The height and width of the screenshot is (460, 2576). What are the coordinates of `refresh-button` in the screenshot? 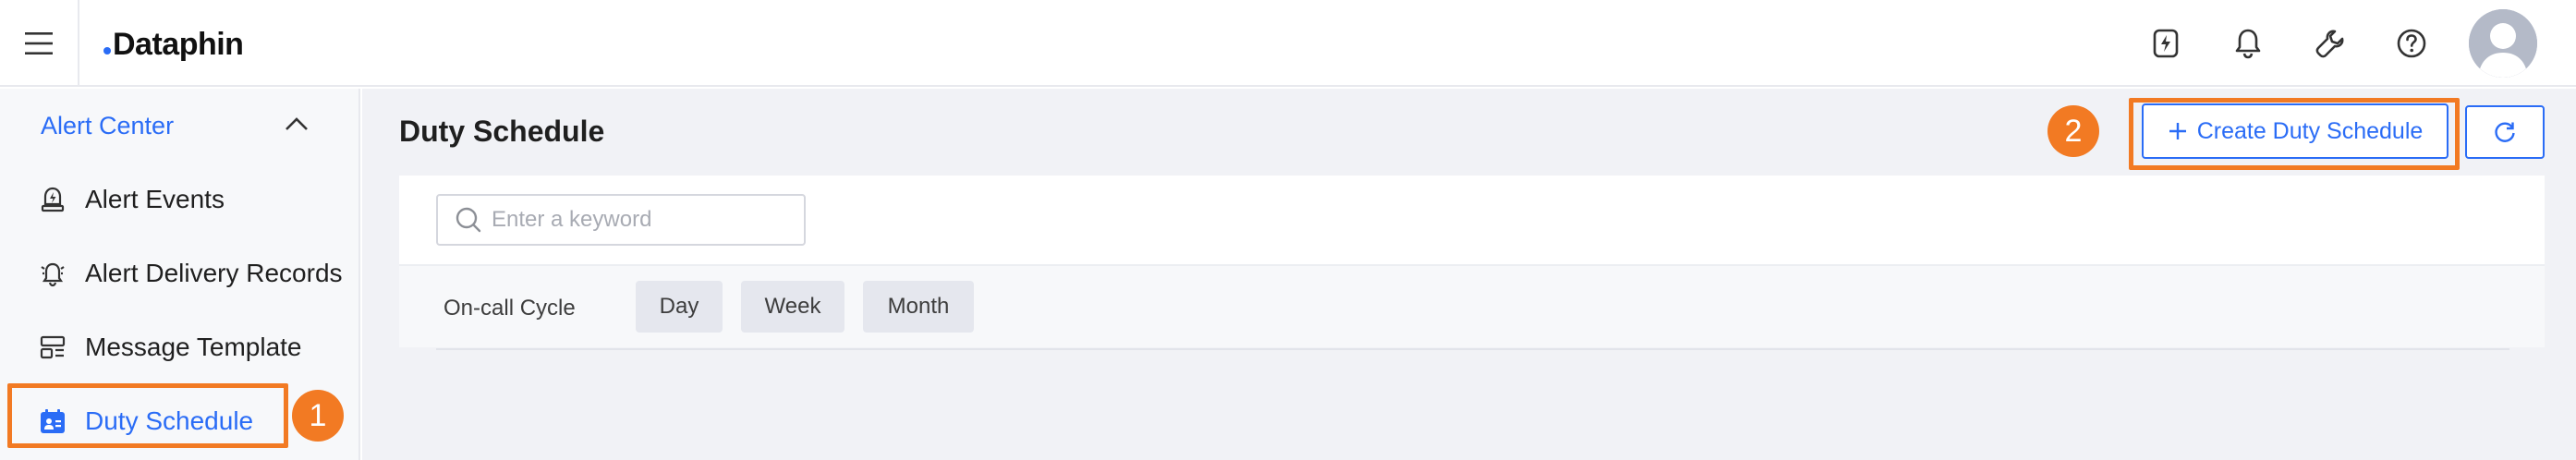 It's located at (2505, 132).